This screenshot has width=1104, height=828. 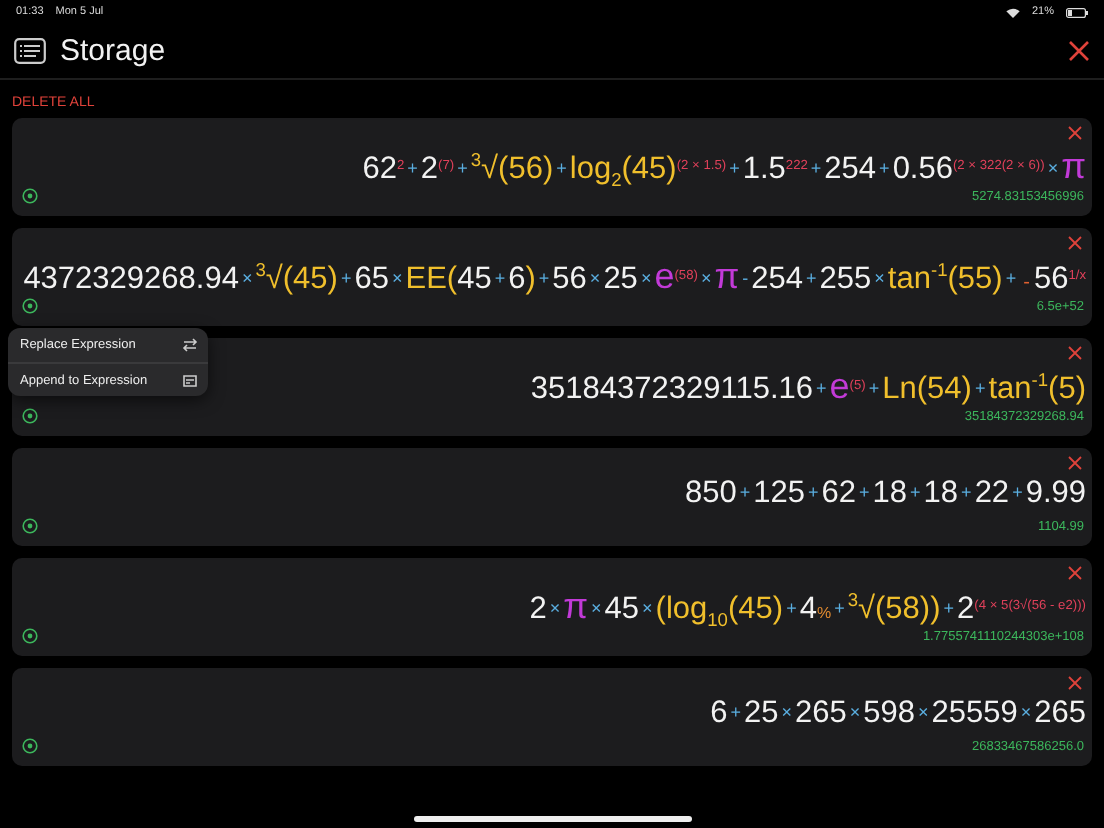 What do you see at coordinates (190, 345) in the screenshot?
I see `swap-arrows-icon` at bounding box center [190, 345].